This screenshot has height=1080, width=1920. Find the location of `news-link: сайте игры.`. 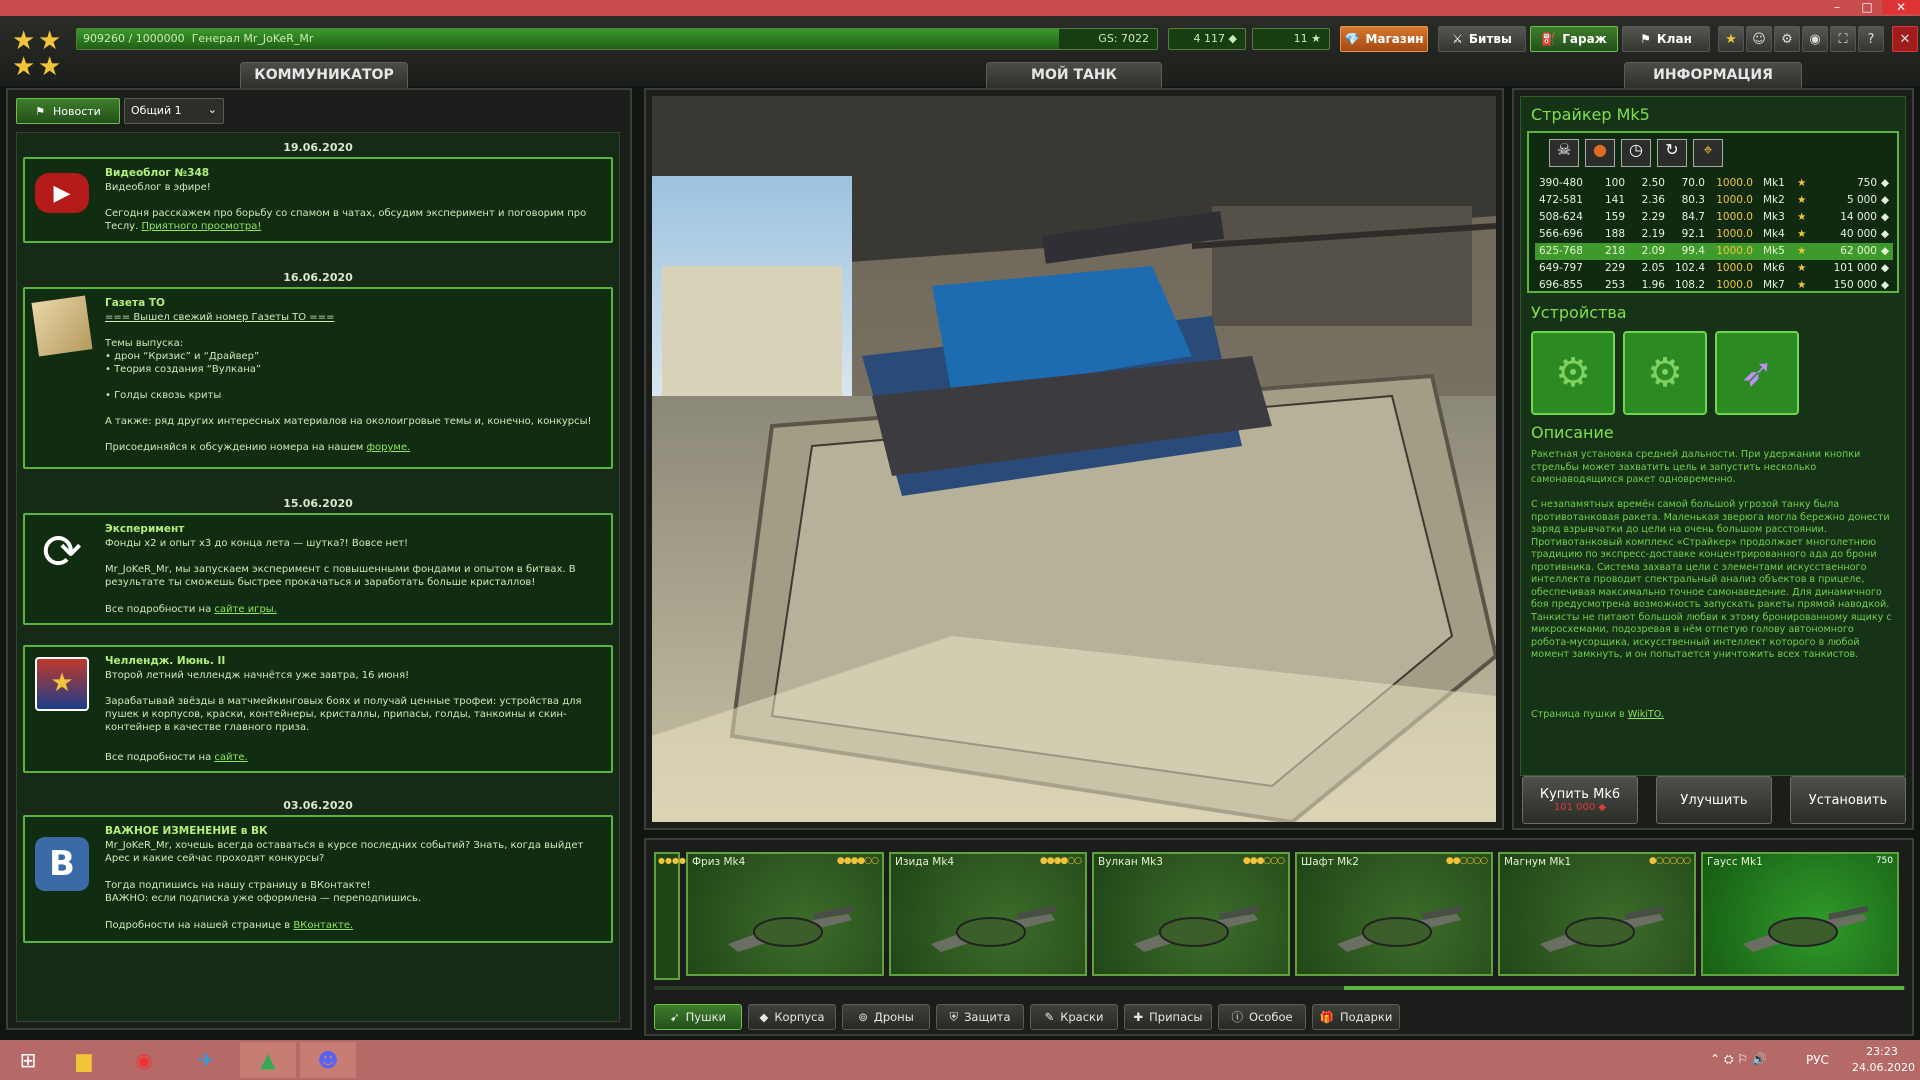

news-link: сайте игры. is located at coordinates (245, 609).